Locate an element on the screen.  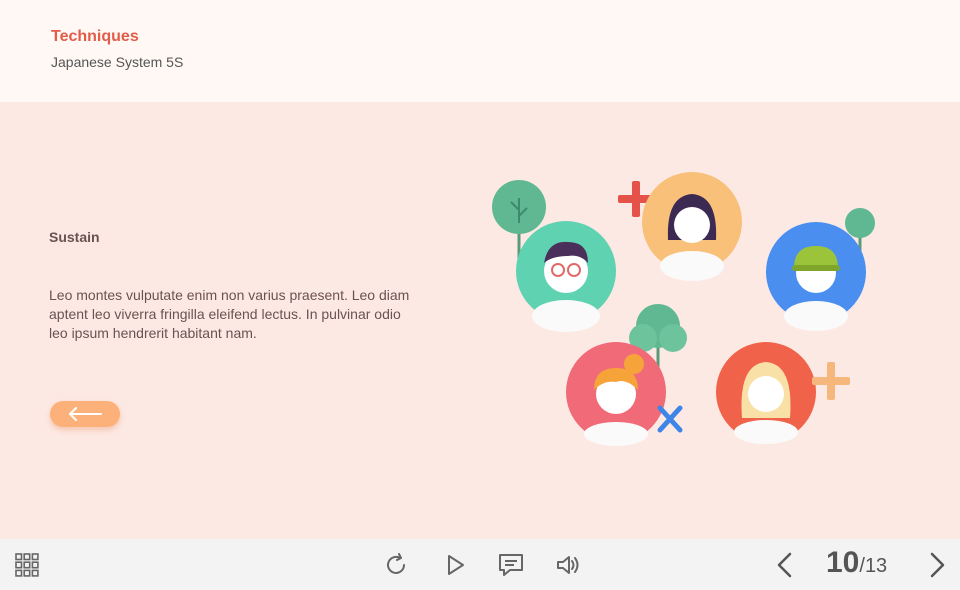
back-button is located at coordinates (85, 414).